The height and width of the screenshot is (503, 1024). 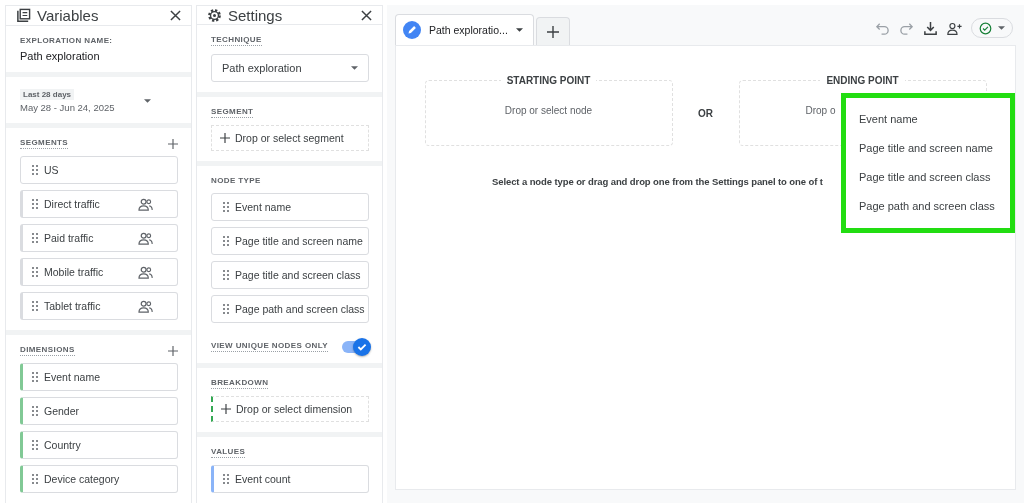 What do you see at coordinates (72, 204) in the screenshot?
I see `segment-name: Direct traffic` at bounding box center [72, 204].